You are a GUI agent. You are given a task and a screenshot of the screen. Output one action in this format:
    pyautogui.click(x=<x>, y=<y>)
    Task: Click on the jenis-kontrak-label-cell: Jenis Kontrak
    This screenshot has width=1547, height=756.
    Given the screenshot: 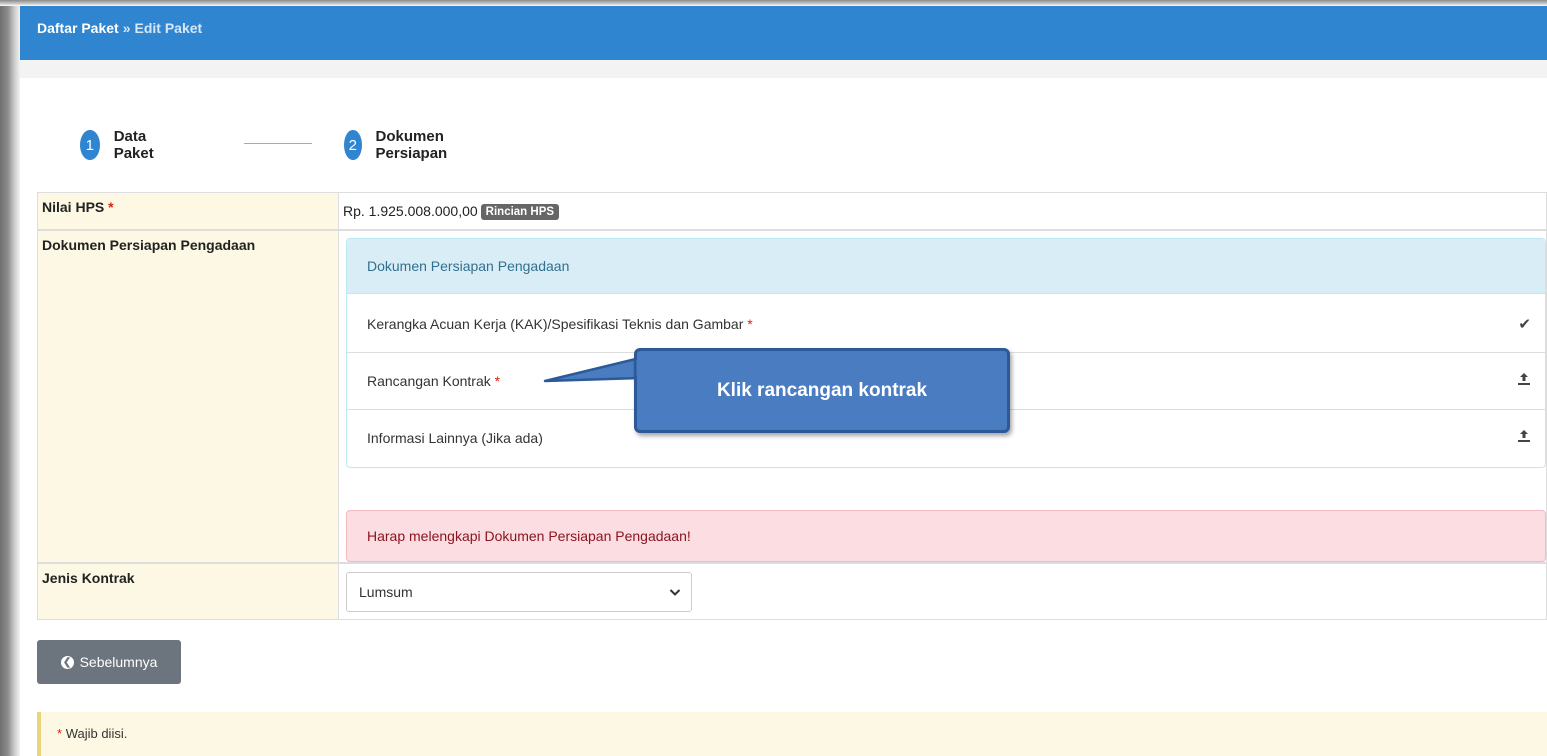 What is the action you would take?
    pyautogui.click(x=188, y=591)
    